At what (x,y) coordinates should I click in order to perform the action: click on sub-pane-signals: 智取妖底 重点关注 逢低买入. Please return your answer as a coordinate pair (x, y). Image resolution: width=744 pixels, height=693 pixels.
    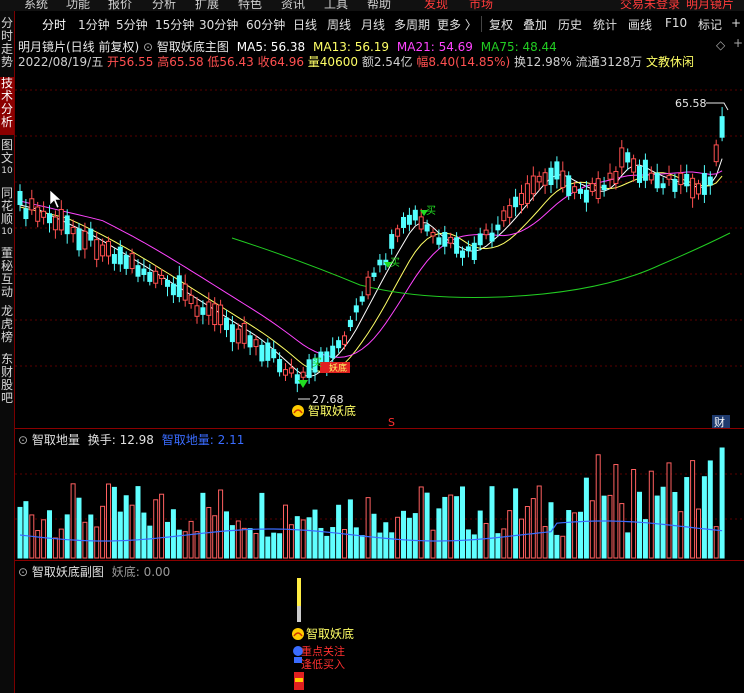
    Looking at the image, I should click on (323, 634).